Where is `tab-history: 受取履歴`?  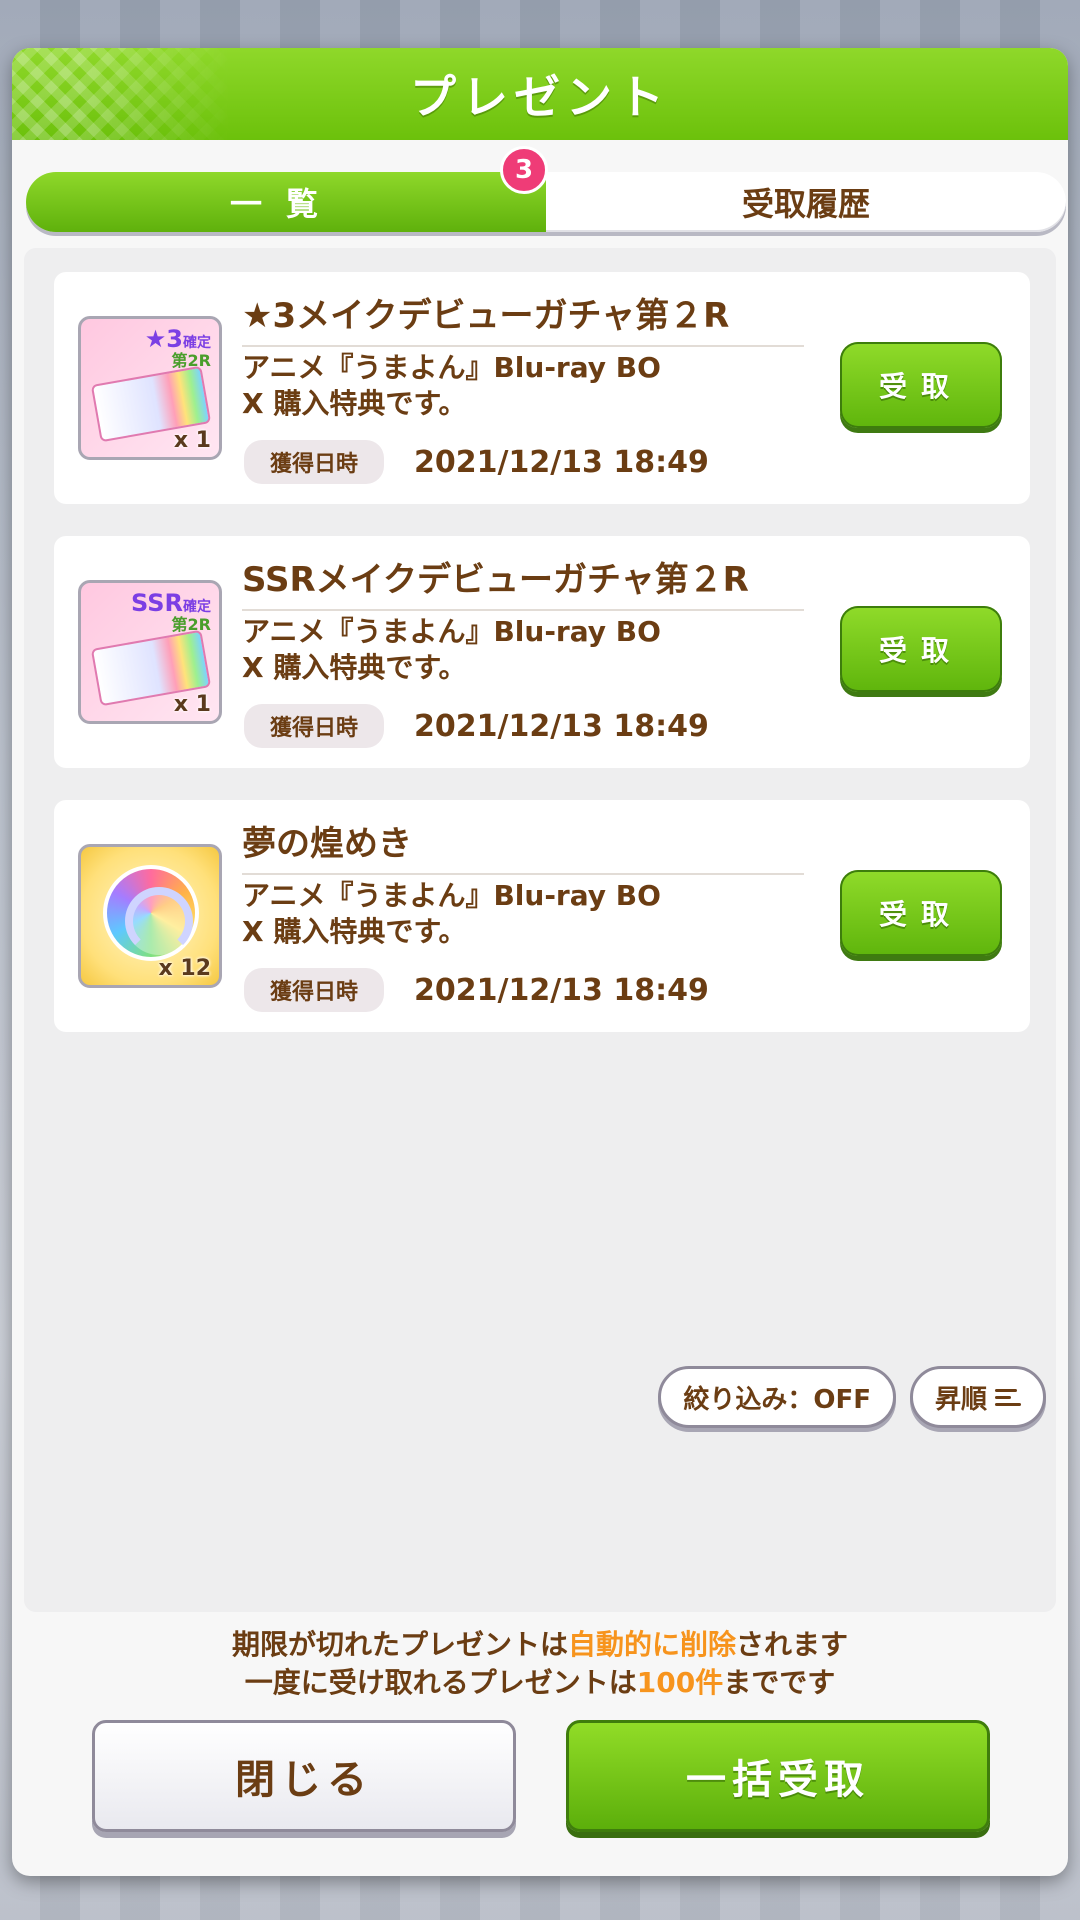 tab-history: 受取履歴 is located at coordinates (806, 202).